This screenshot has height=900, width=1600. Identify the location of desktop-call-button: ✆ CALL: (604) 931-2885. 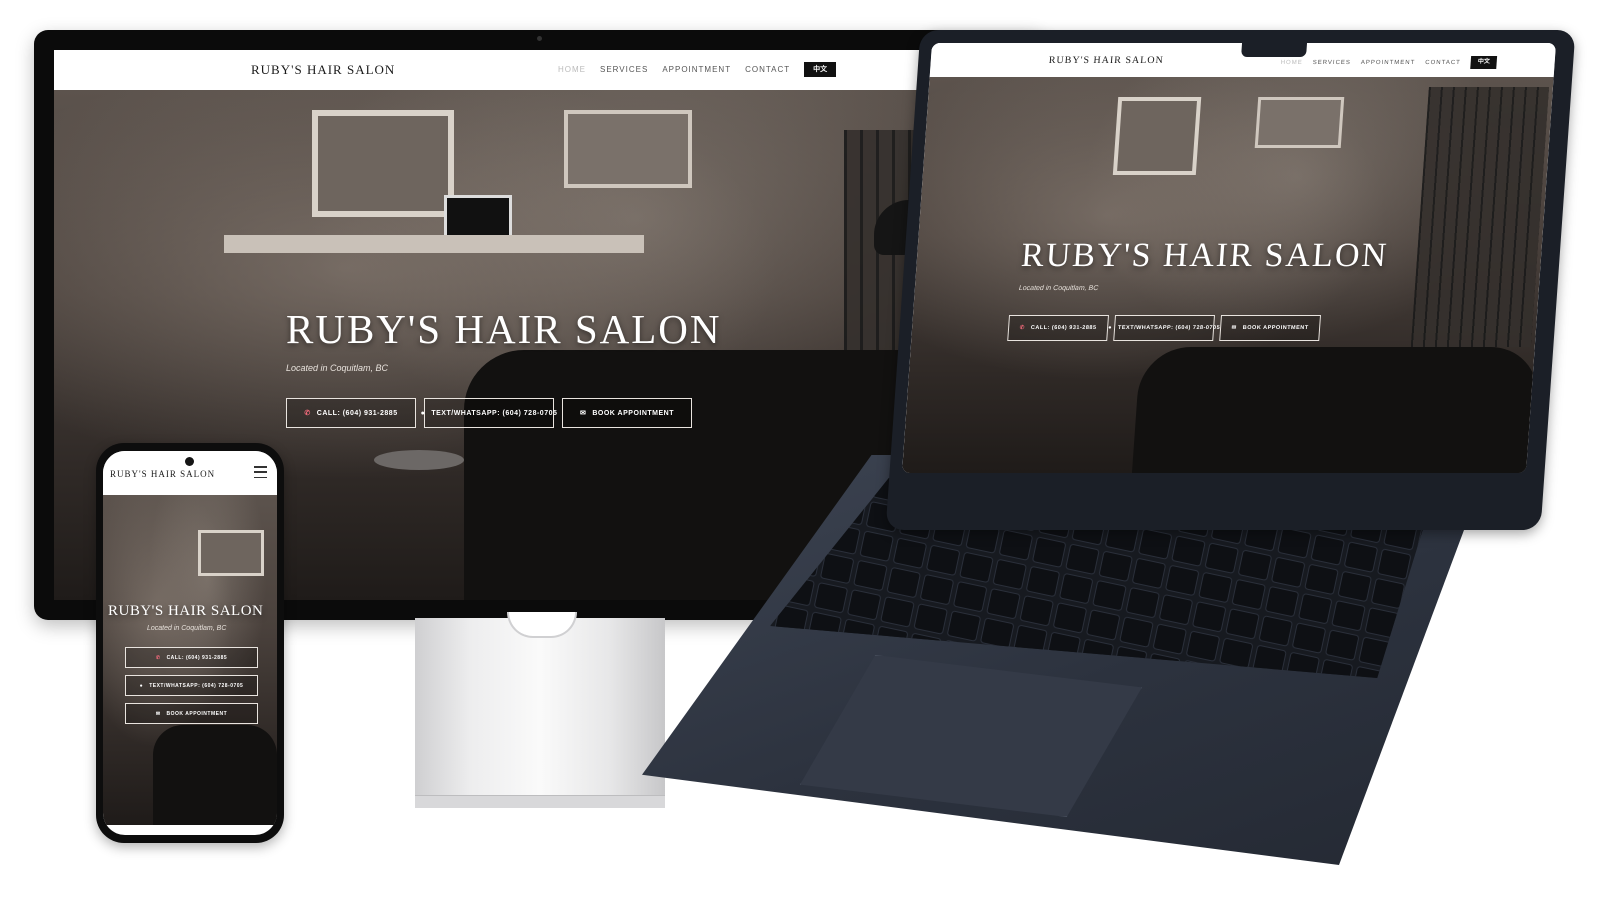
(351, 413).